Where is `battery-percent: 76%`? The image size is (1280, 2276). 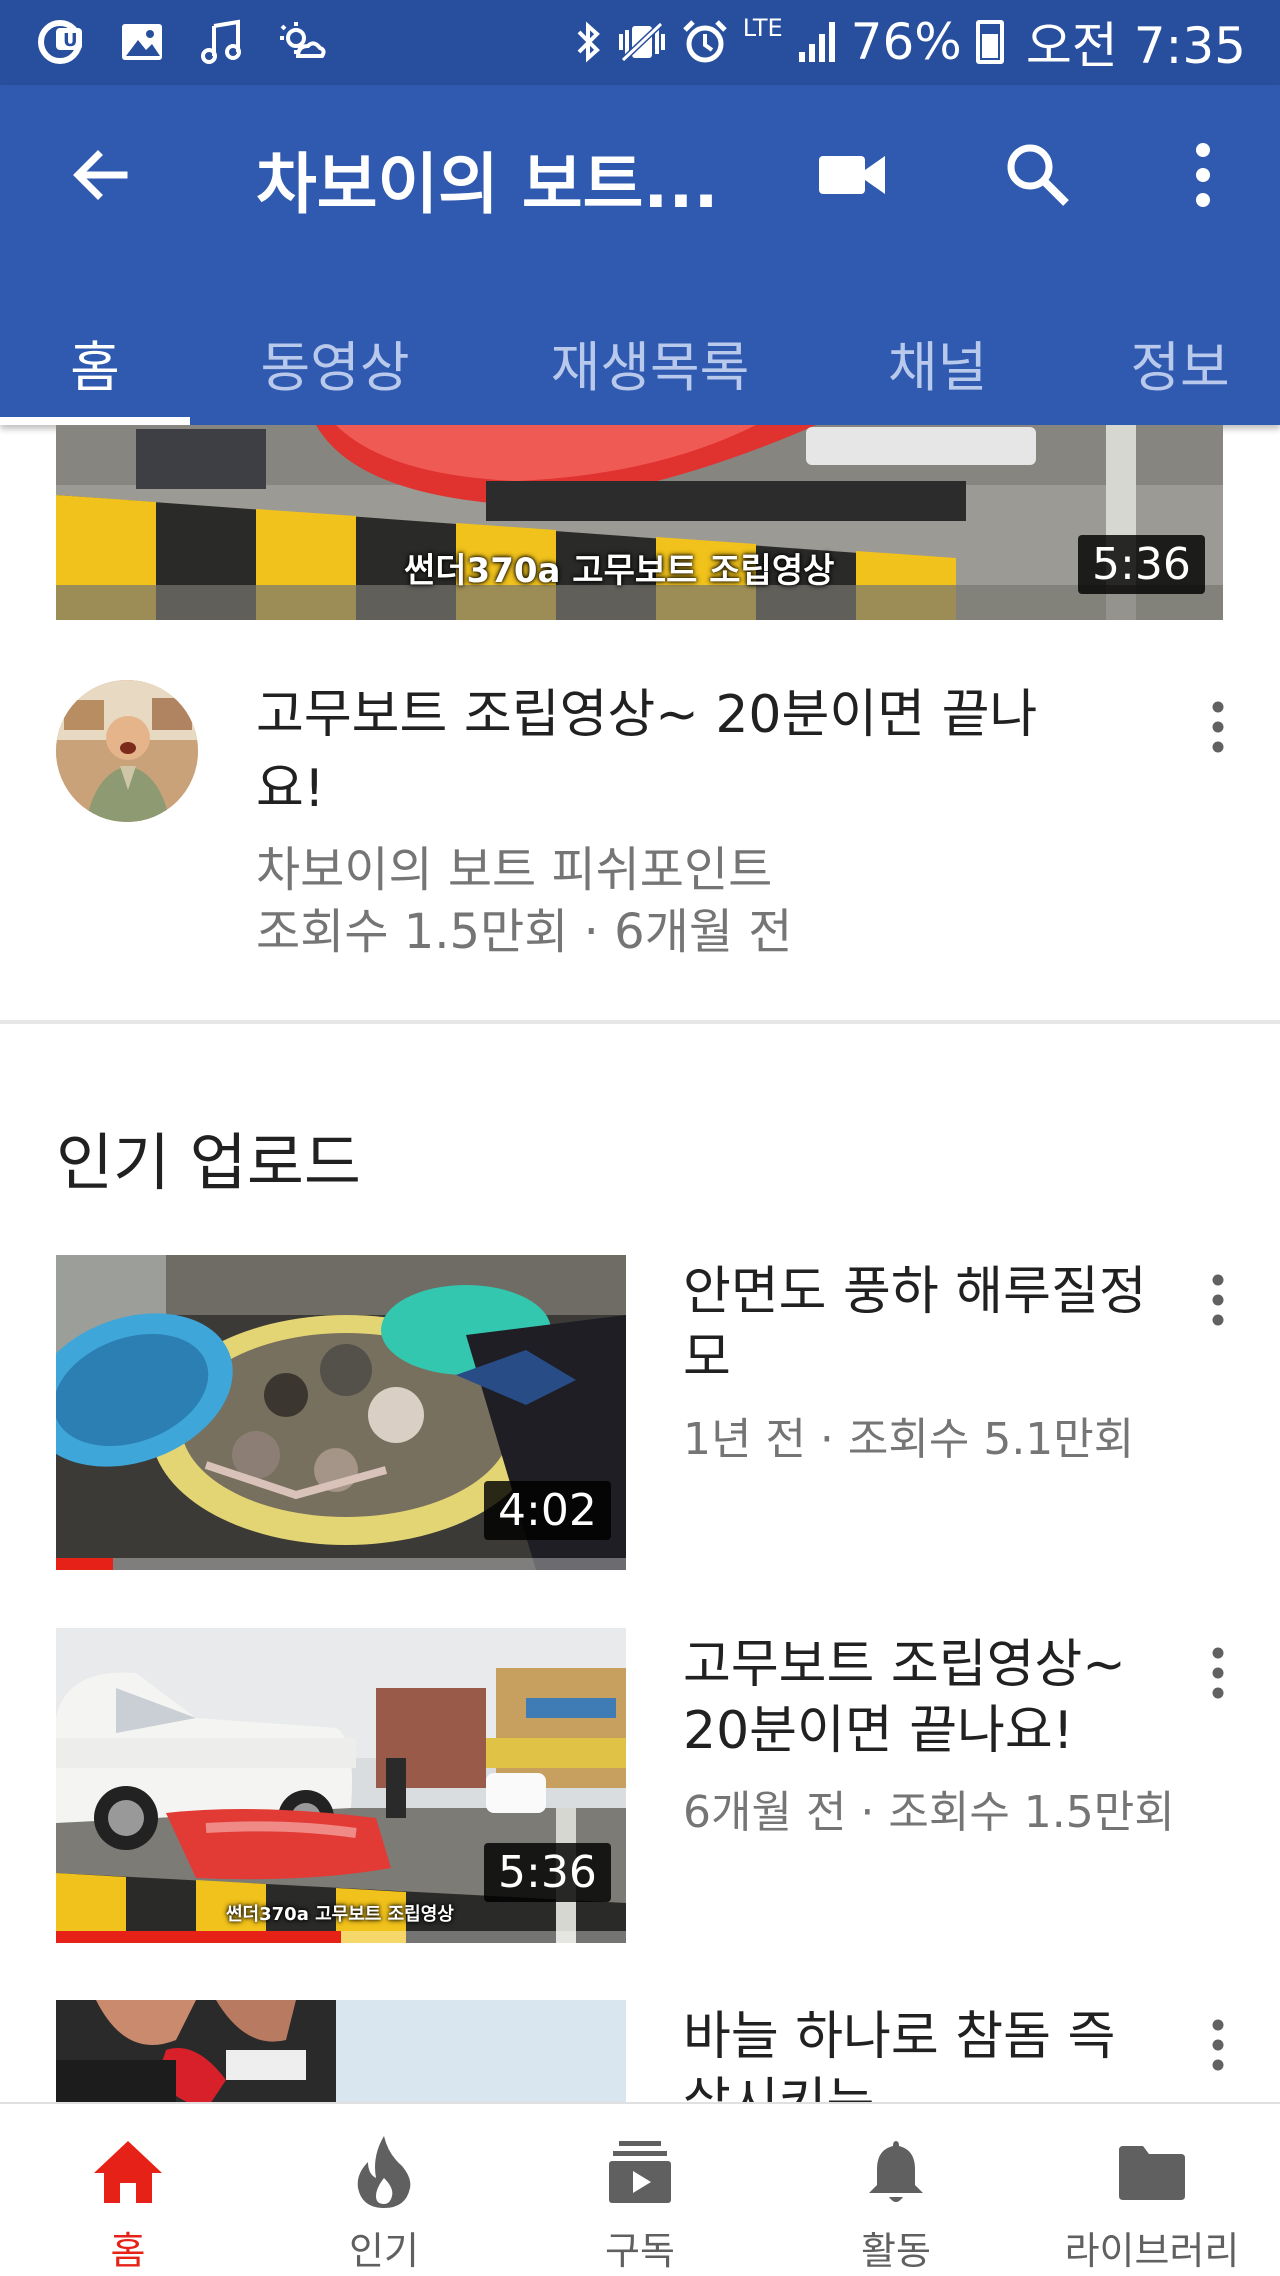 battery-percent: 76% is located at coordinates (906, 42).